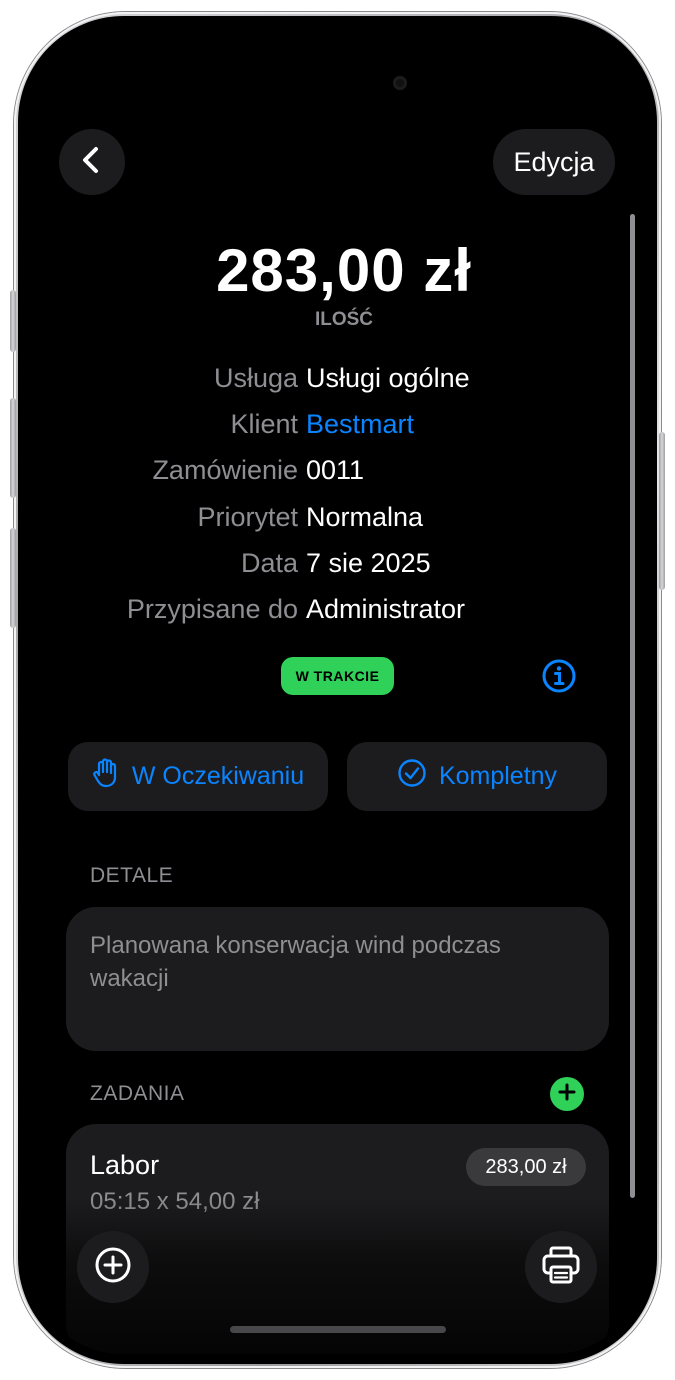 The width and height of the screenshot is (675, 1380). Describe the element at coordinates (212, 609) in the screenshot. I see `info-label: Przypisane do` at that location.